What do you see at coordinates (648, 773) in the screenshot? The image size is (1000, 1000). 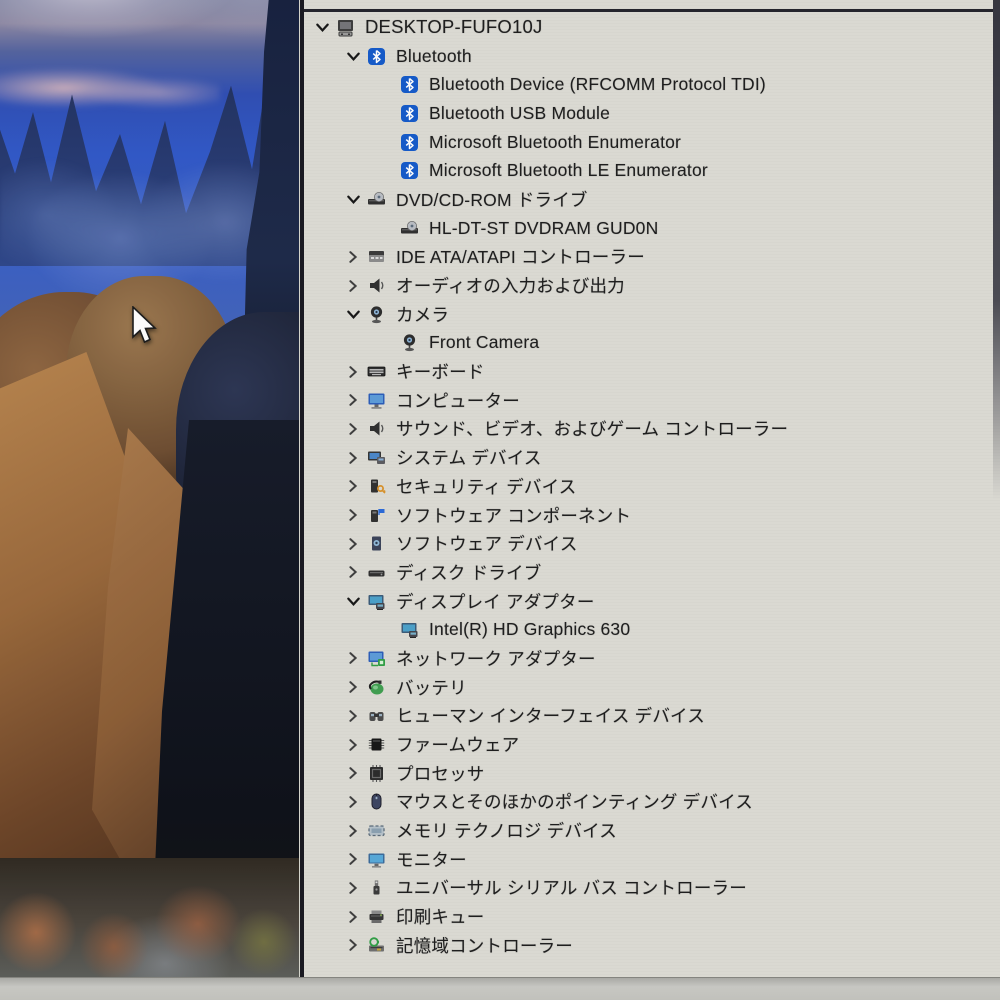 I see `device-tree-row: プロセッサ` at bounding box center [648, 773].